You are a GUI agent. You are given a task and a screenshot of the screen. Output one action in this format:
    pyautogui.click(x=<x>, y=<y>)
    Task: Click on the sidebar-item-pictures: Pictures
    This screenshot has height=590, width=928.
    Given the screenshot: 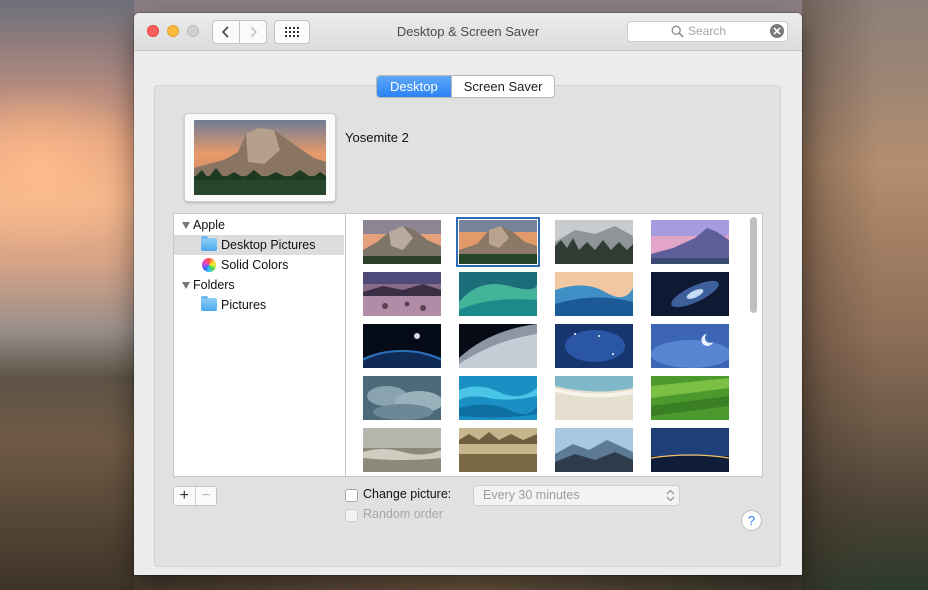 What is the action you would take?
    pyautogui.click(x=259, y=305)
    